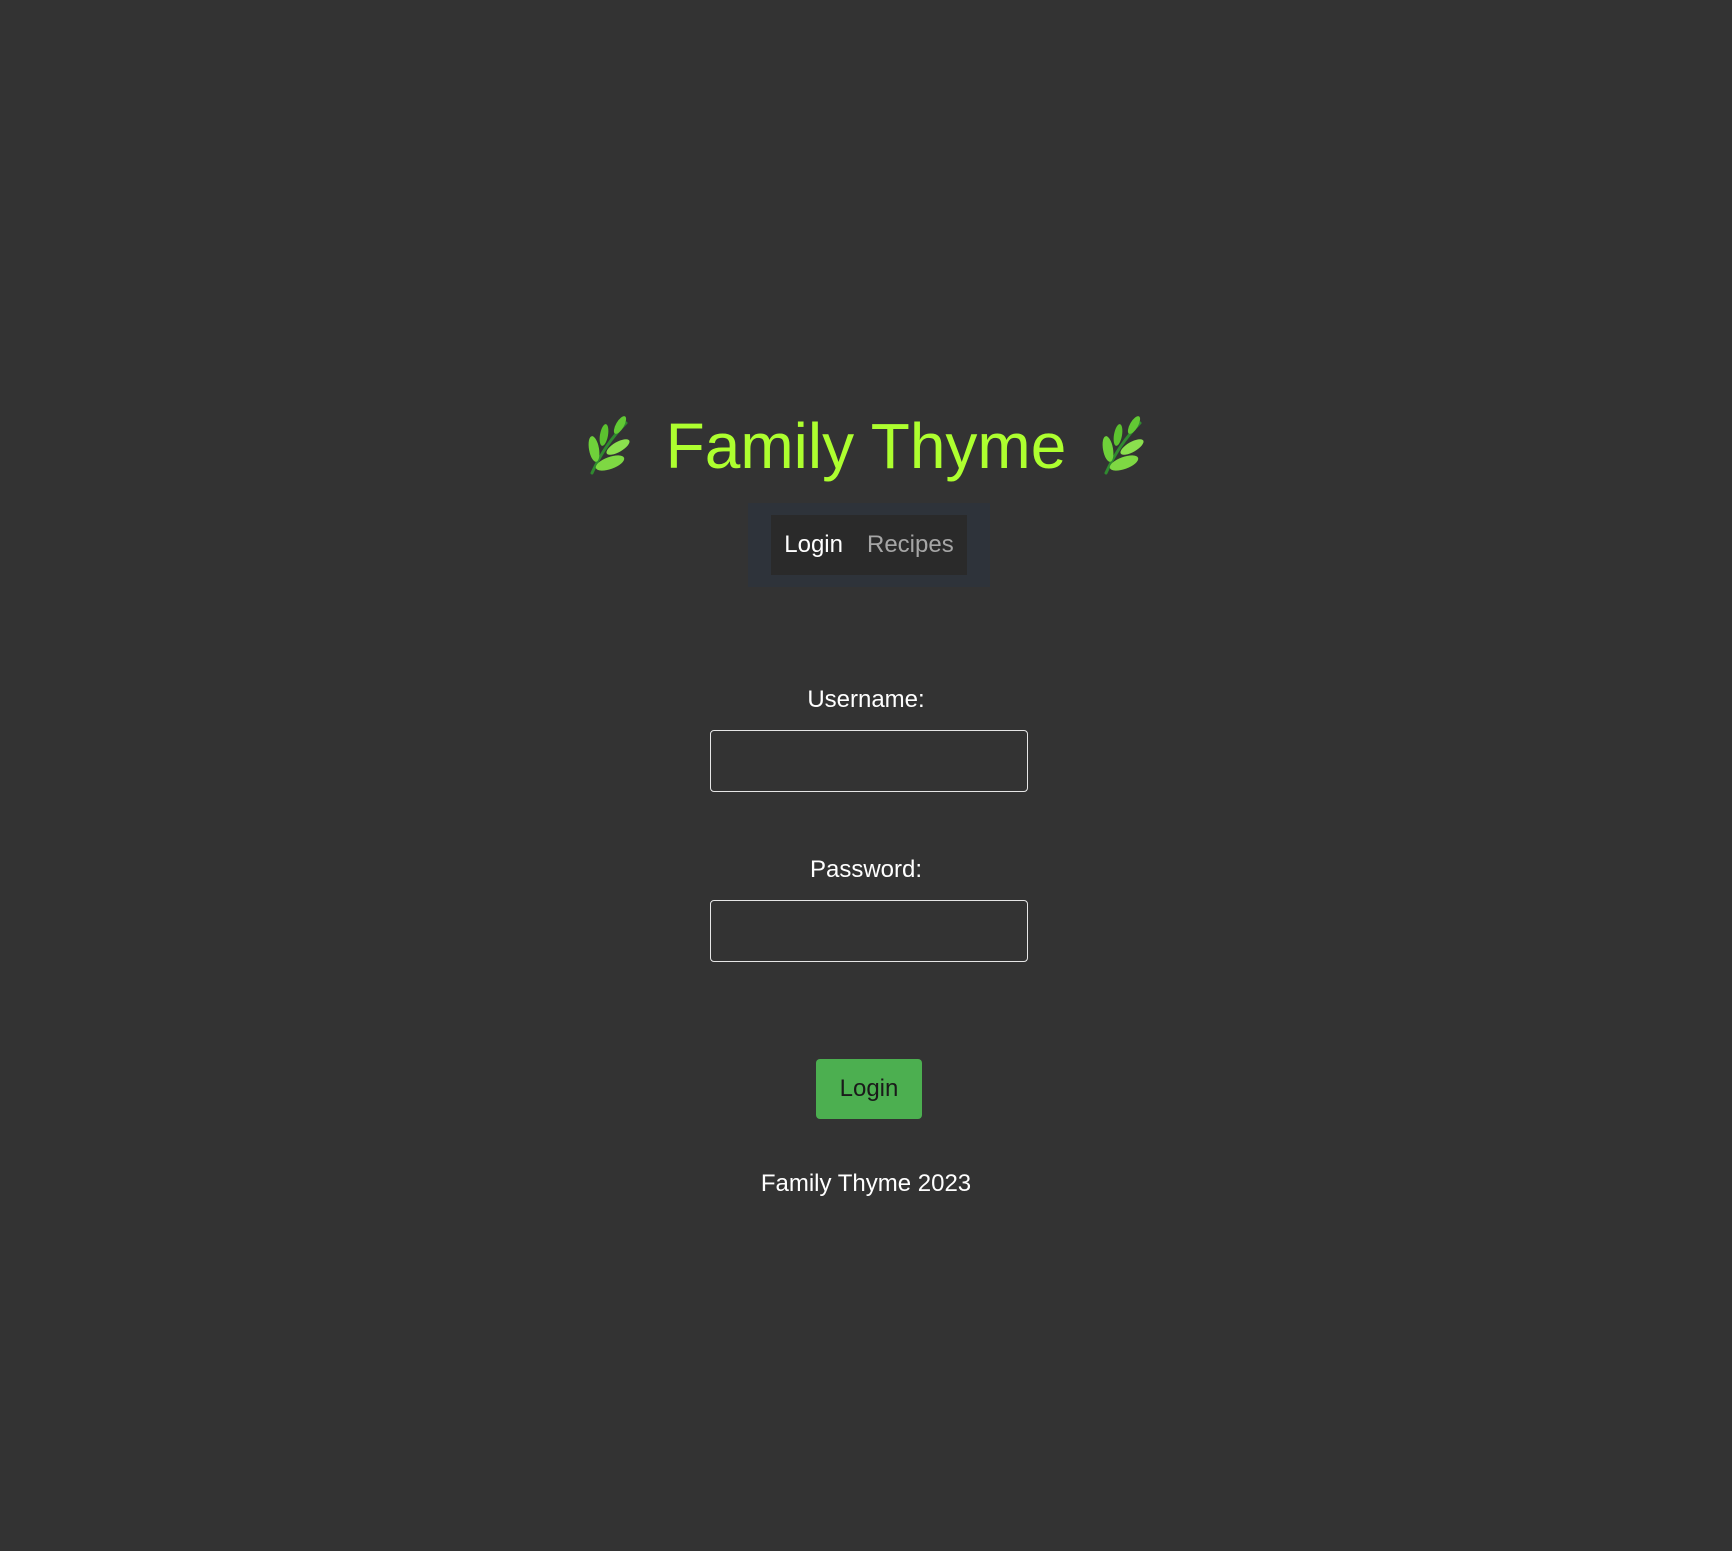 The height and width of the screenshot is (1551, 1732). I want to click on nav-link-login: Login, so click(813, 545).